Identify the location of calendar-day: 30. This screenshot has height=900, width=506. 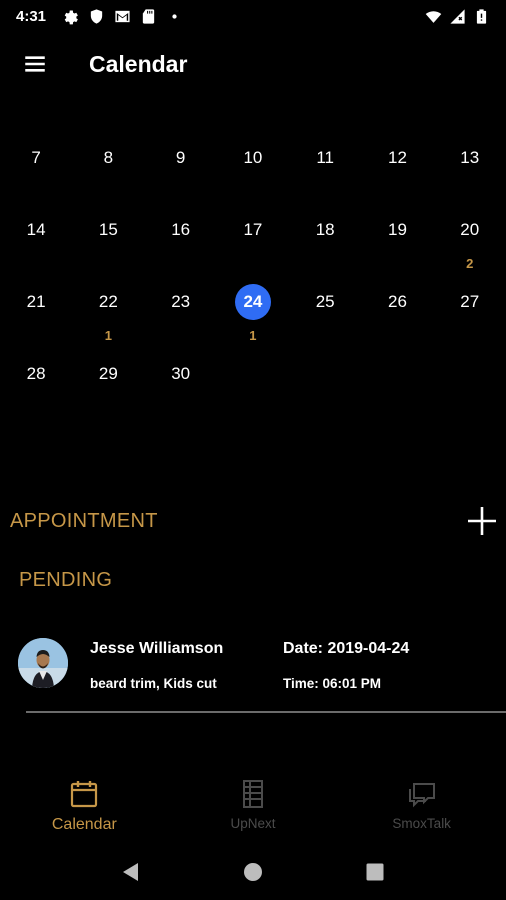
(181, 372).